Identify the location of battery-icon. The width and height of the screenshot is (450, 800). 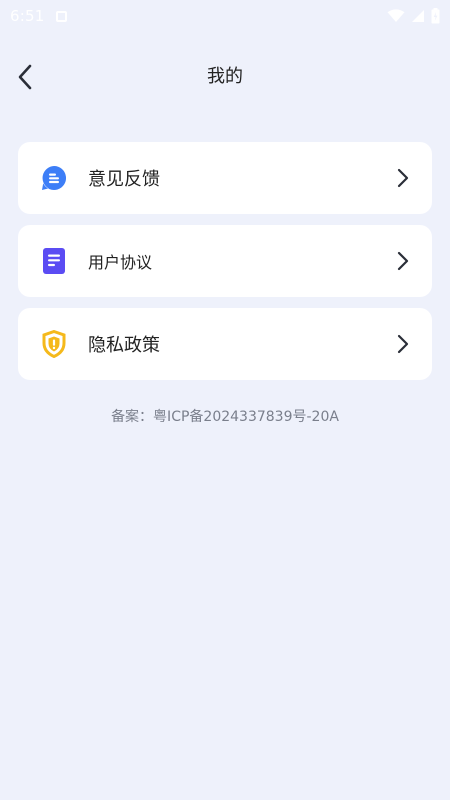
(435, 16).